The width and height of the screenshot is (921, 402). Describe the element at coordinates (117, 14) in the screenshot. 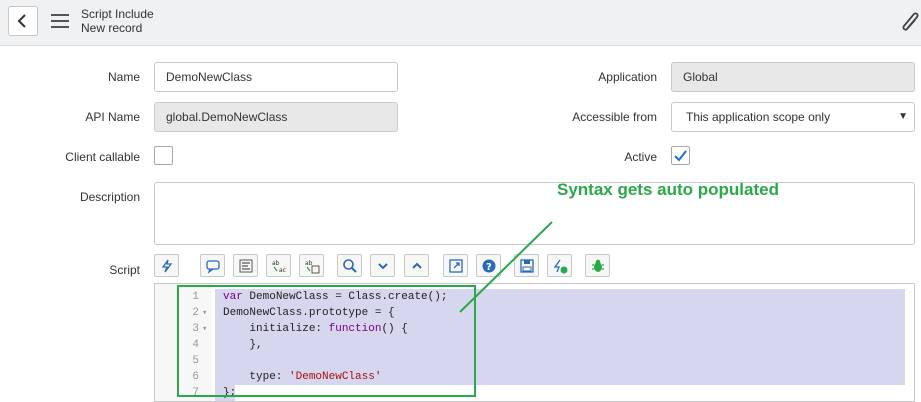

I see `header-title: Script Include` at that location.